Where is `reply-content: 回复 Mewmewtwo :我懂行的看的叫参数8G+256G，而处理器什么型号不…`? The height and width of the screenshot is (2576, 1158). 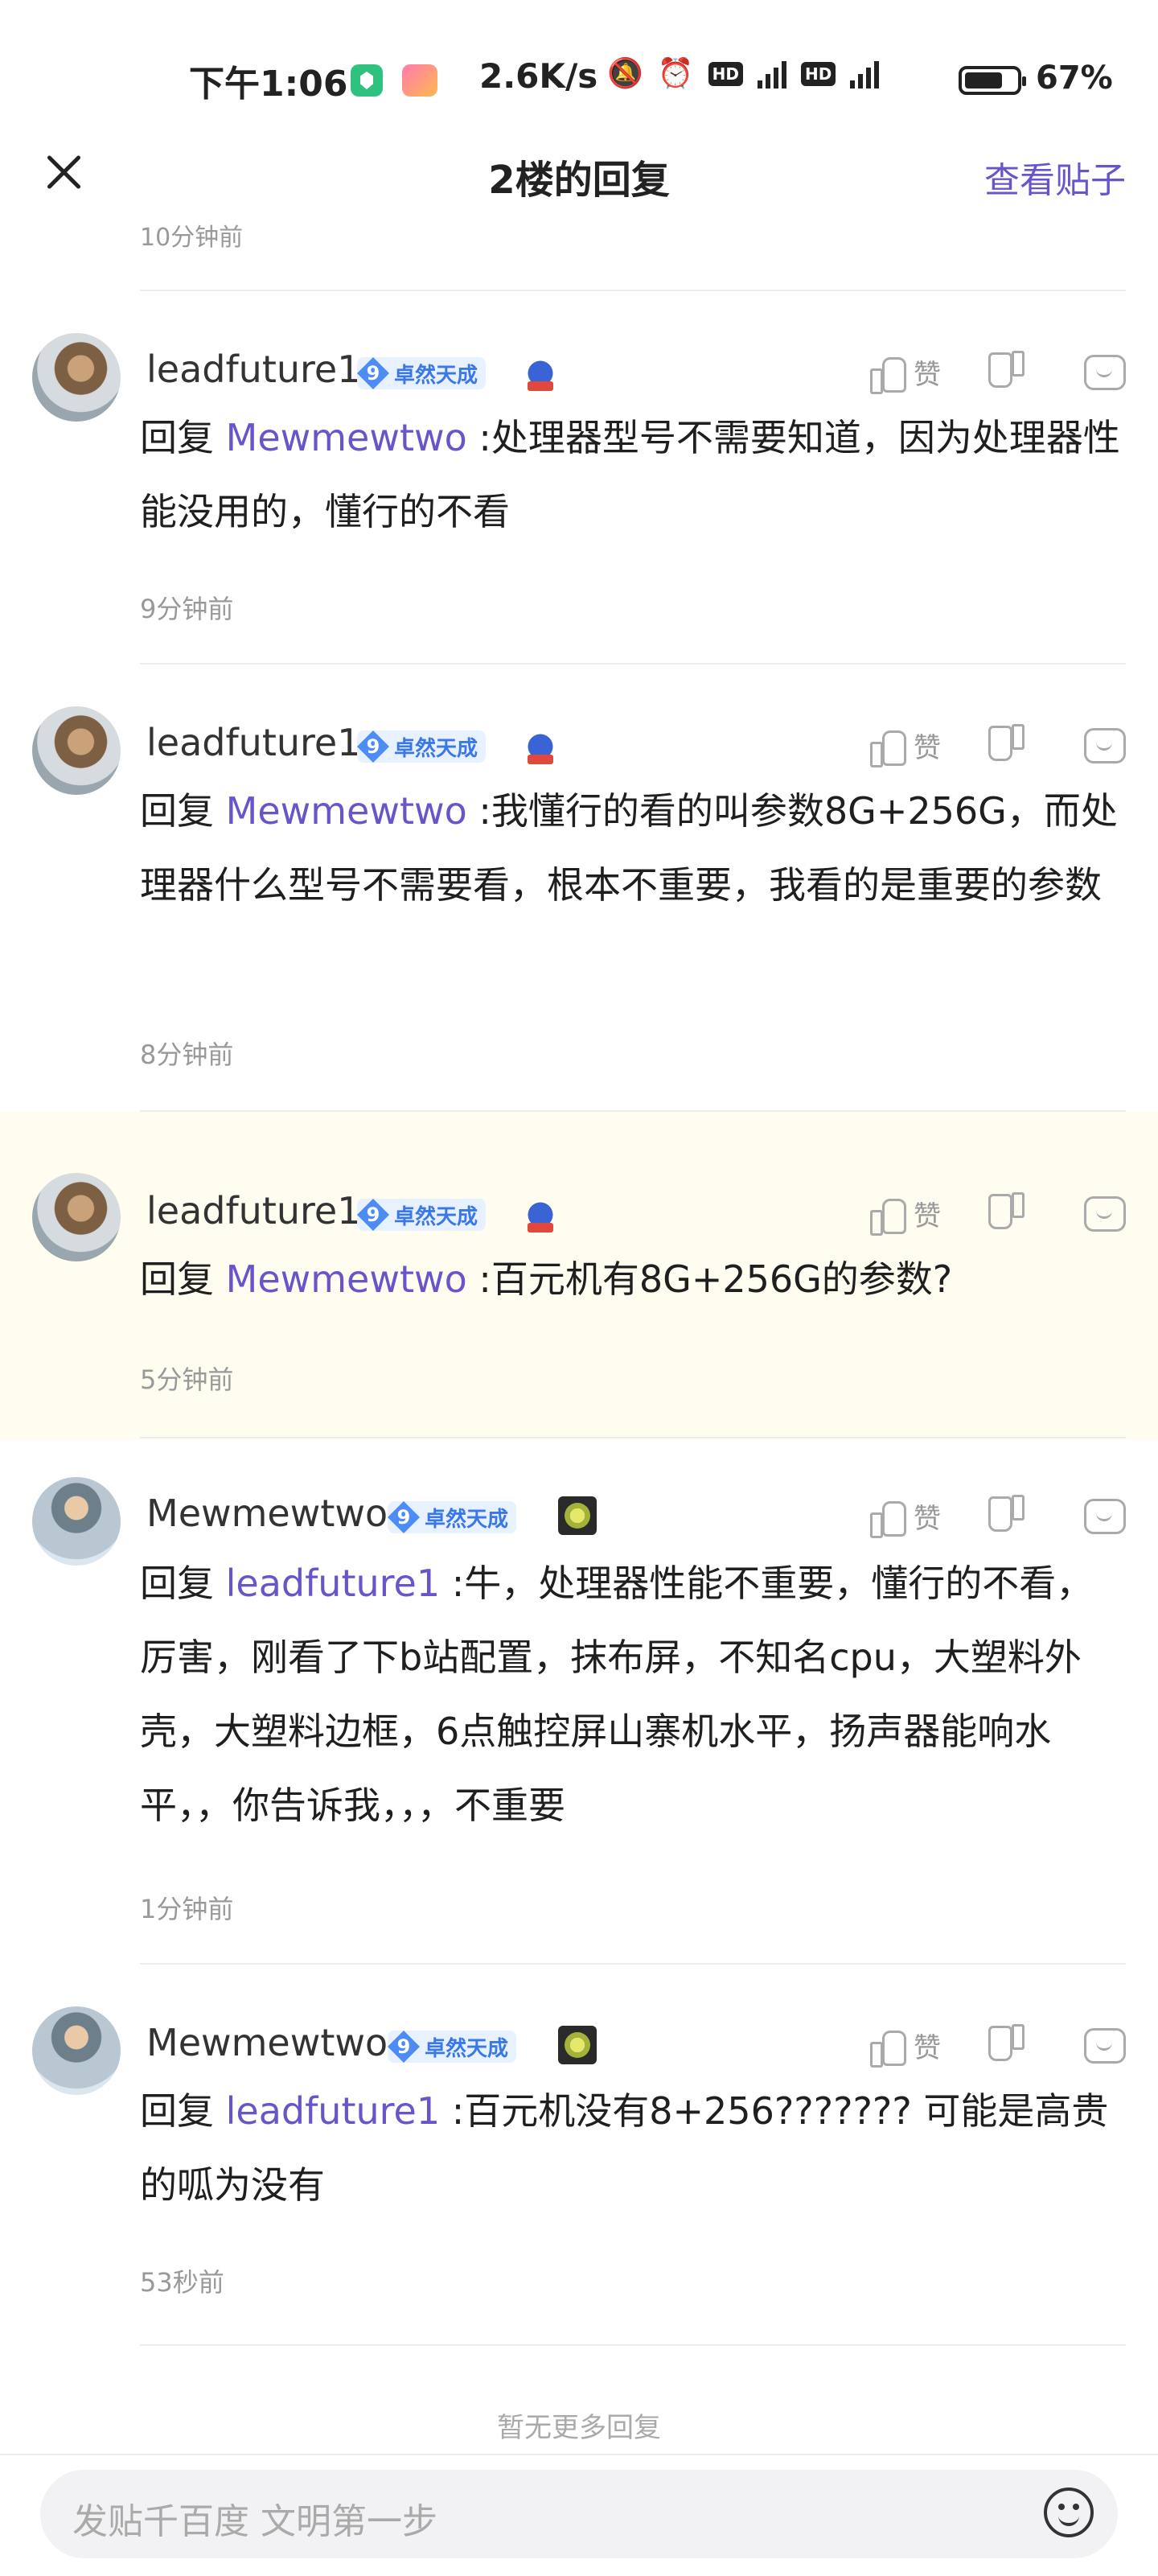
reply-content: 回复 Mewmewtwo :我懂行的看的叫参数8G+256G，而处理器什么型号不… is located at coordinates (633, 848).